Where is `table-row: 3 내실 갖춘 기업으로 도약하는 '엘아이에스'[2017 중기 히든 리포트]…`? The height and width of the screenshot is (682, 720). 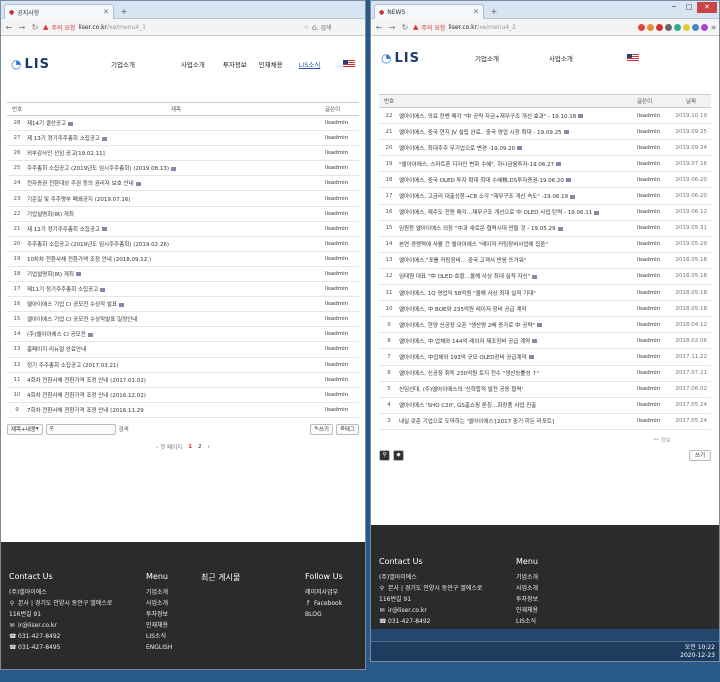
table-row: 3 내실 갖춘 기업으로 도약하는 '엘아이에스'[2017 중기 히든 리포트]… is located at coordinates (545, 422).